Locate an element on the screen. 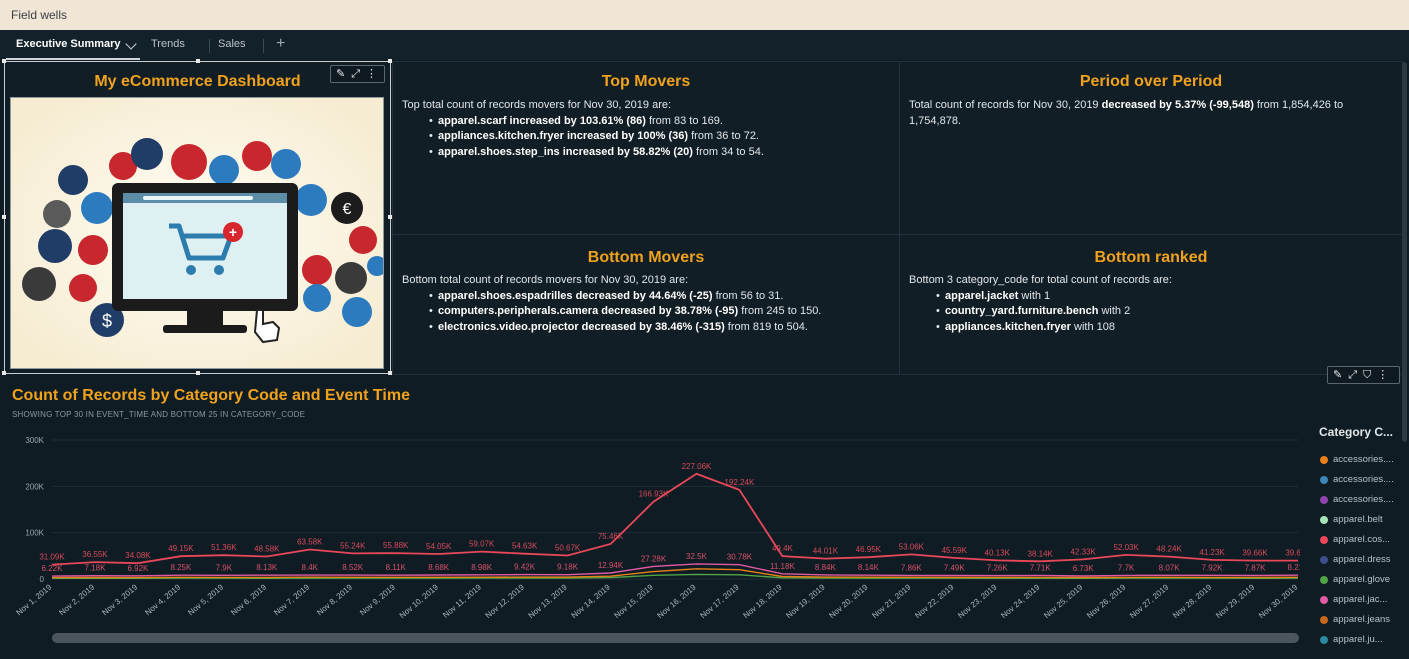  data-label: 9.42K is located at coordinates (525, 567).